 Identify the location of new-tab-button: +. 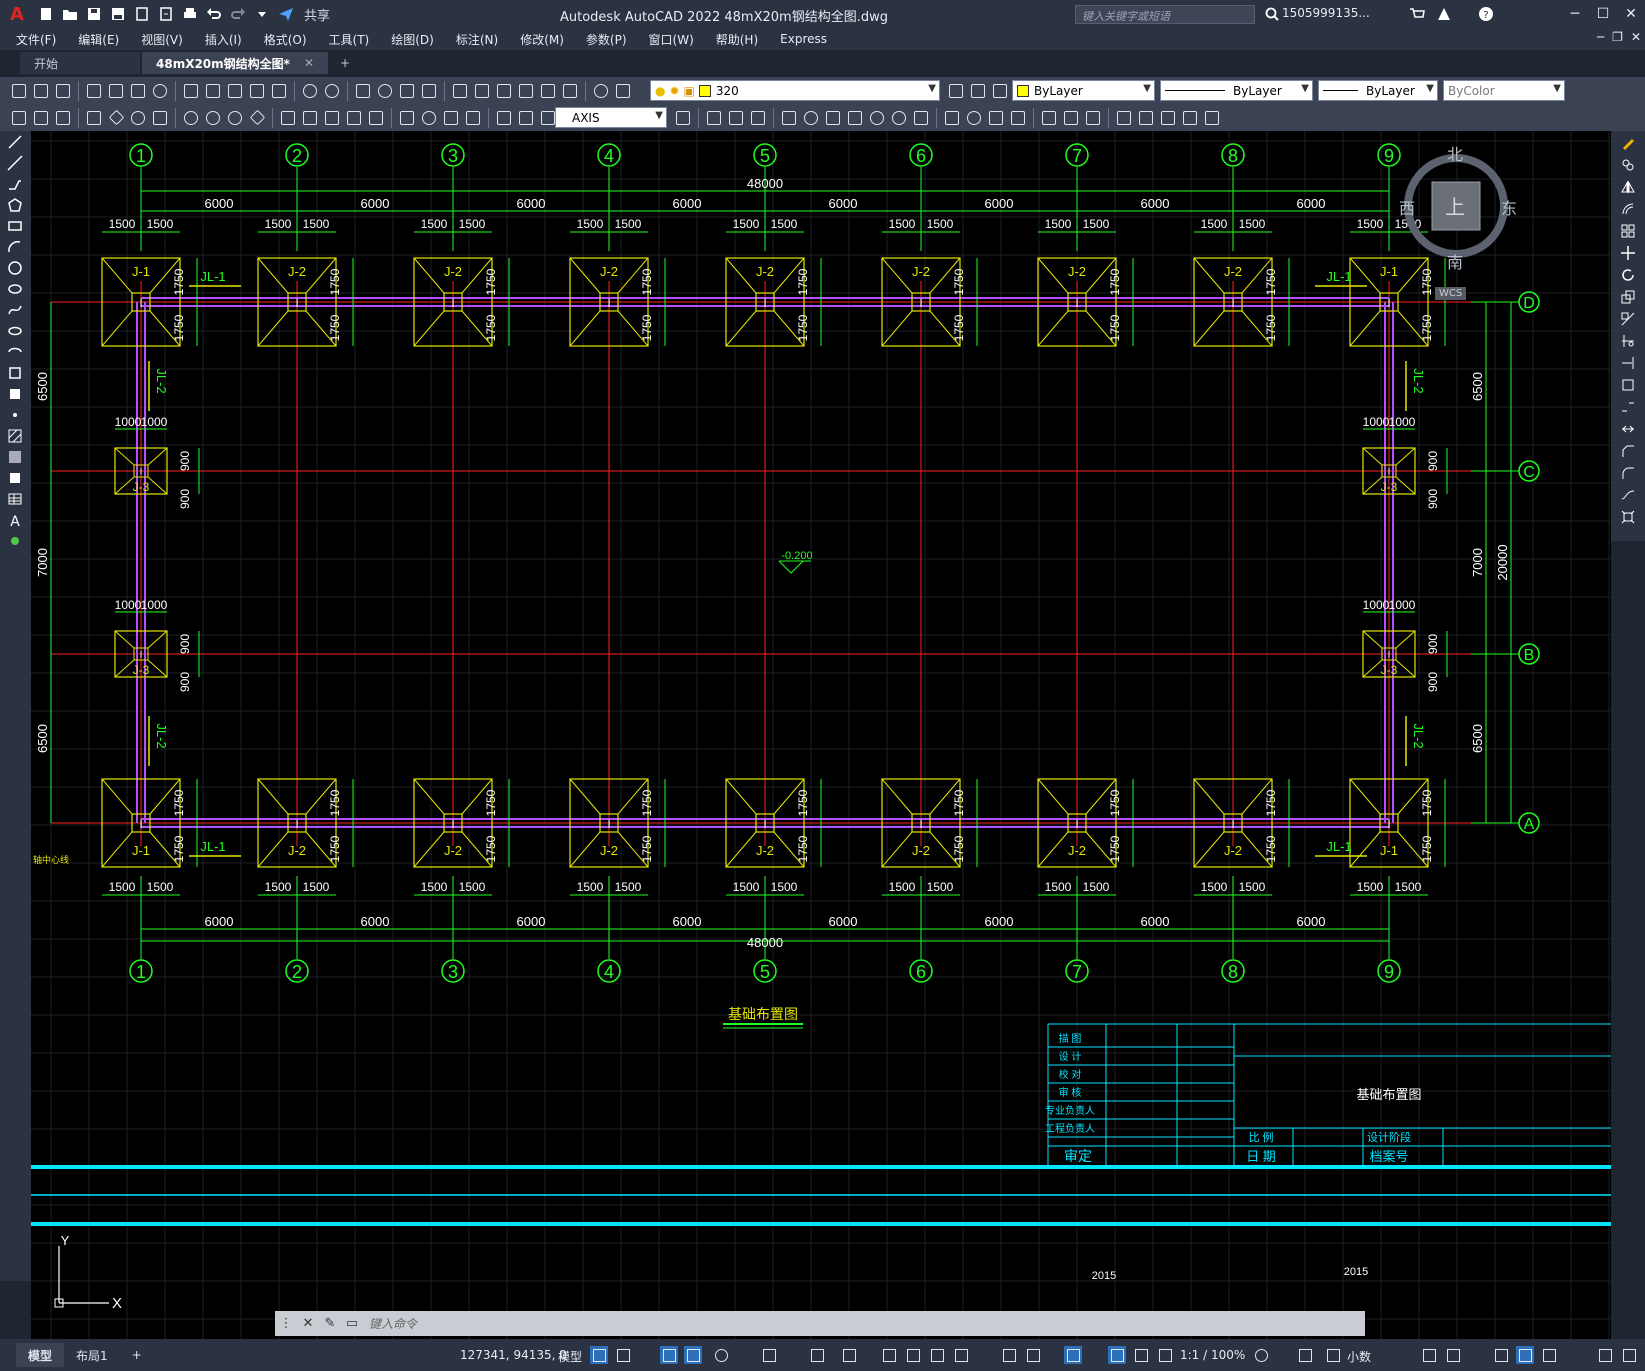
(345, 63).